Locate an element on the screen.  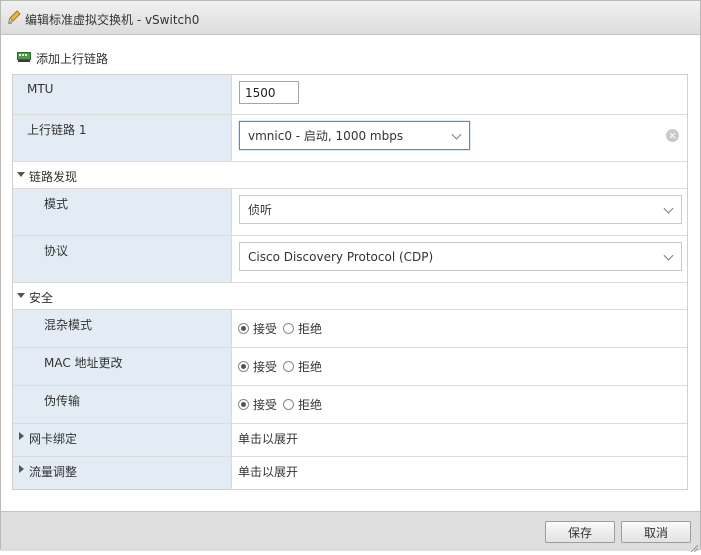
network-adapter-add-icon is located at coordinates (24, 58).